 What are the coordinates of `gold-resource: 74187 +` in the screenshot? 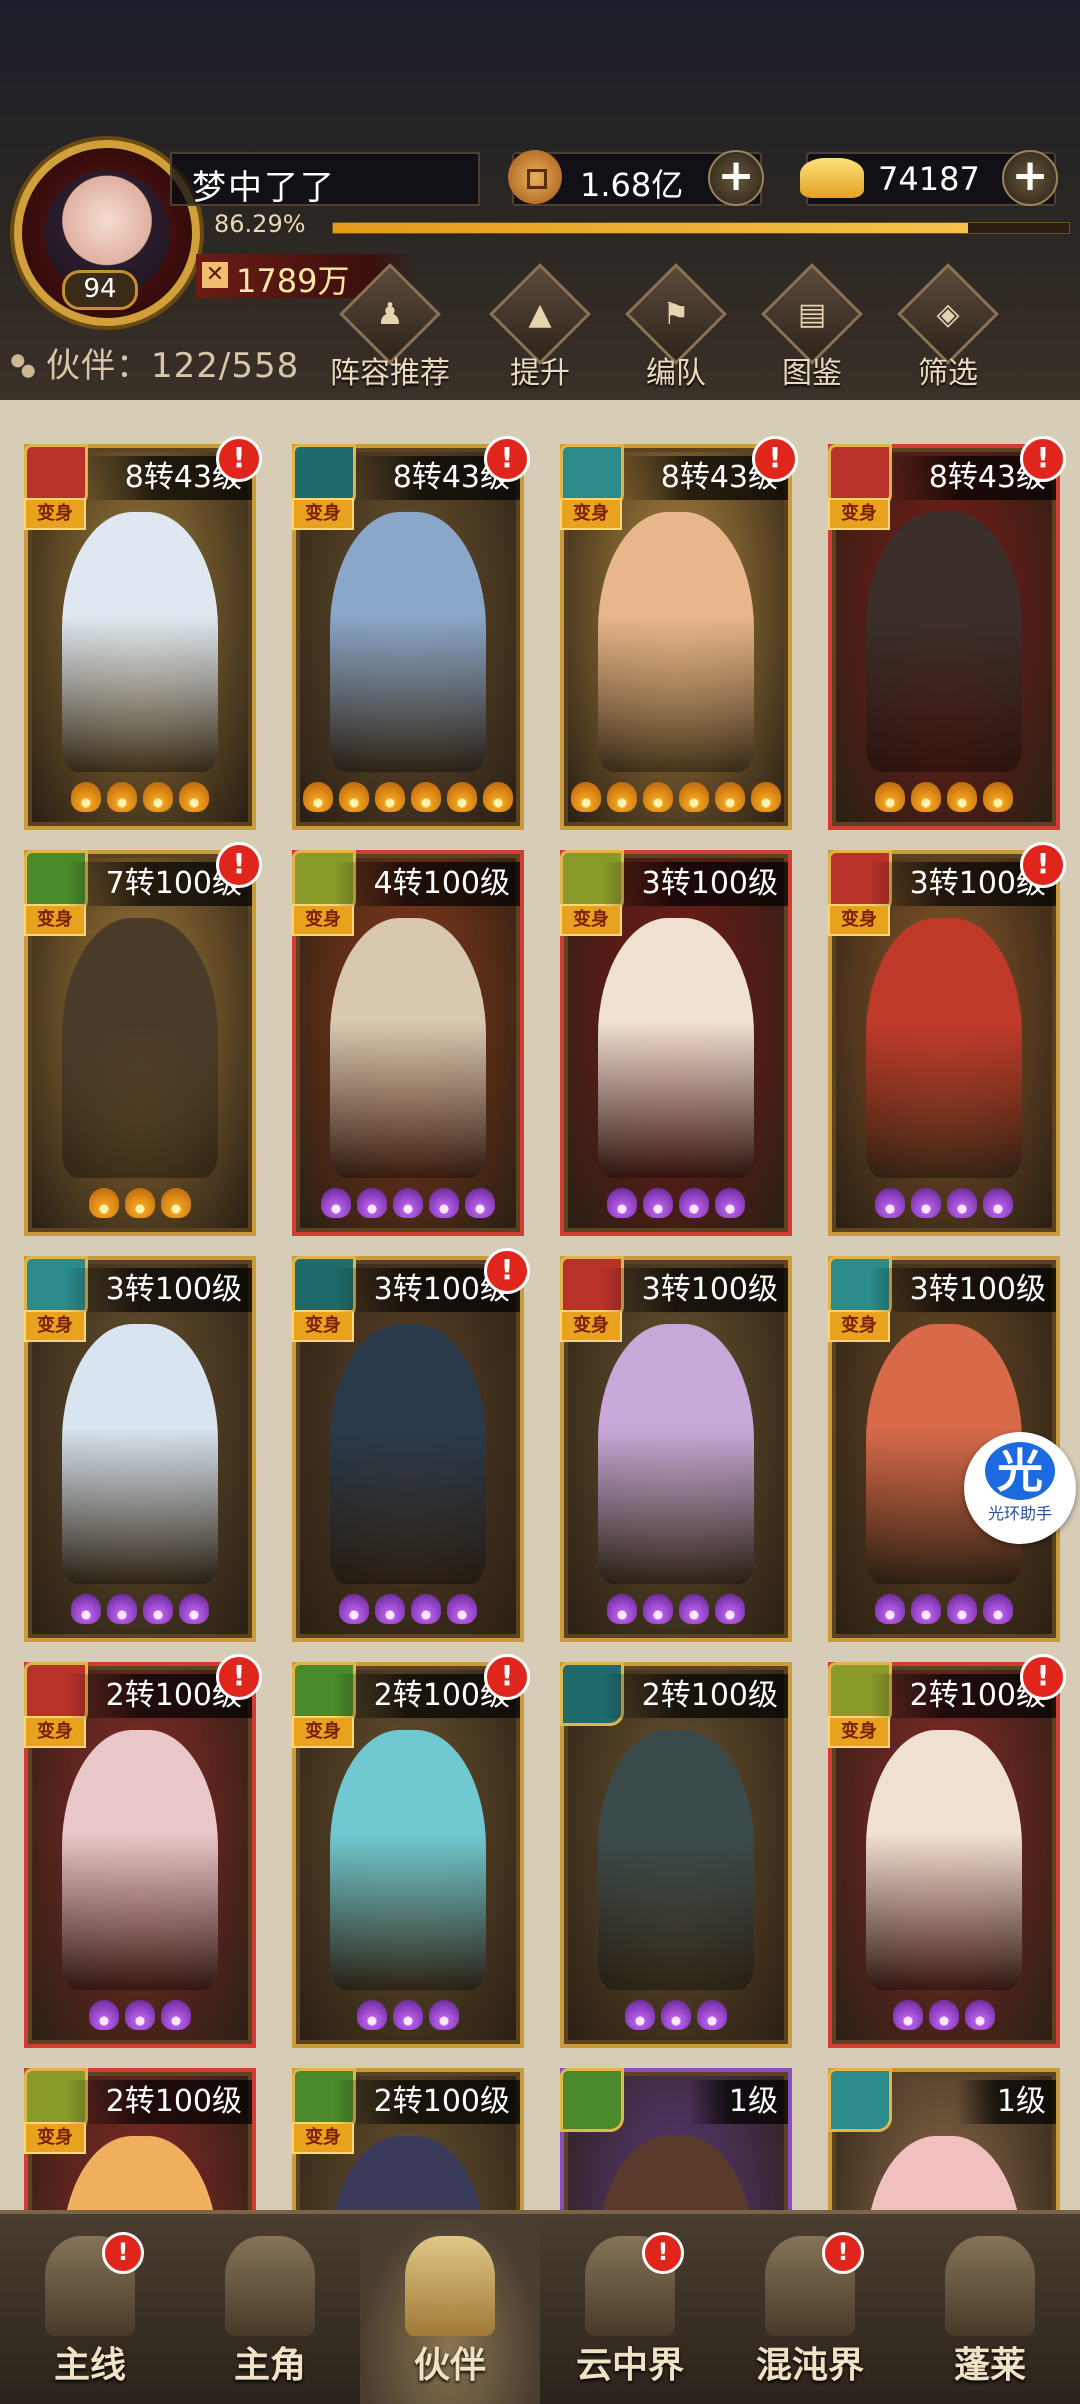 It's located at (929, 178).